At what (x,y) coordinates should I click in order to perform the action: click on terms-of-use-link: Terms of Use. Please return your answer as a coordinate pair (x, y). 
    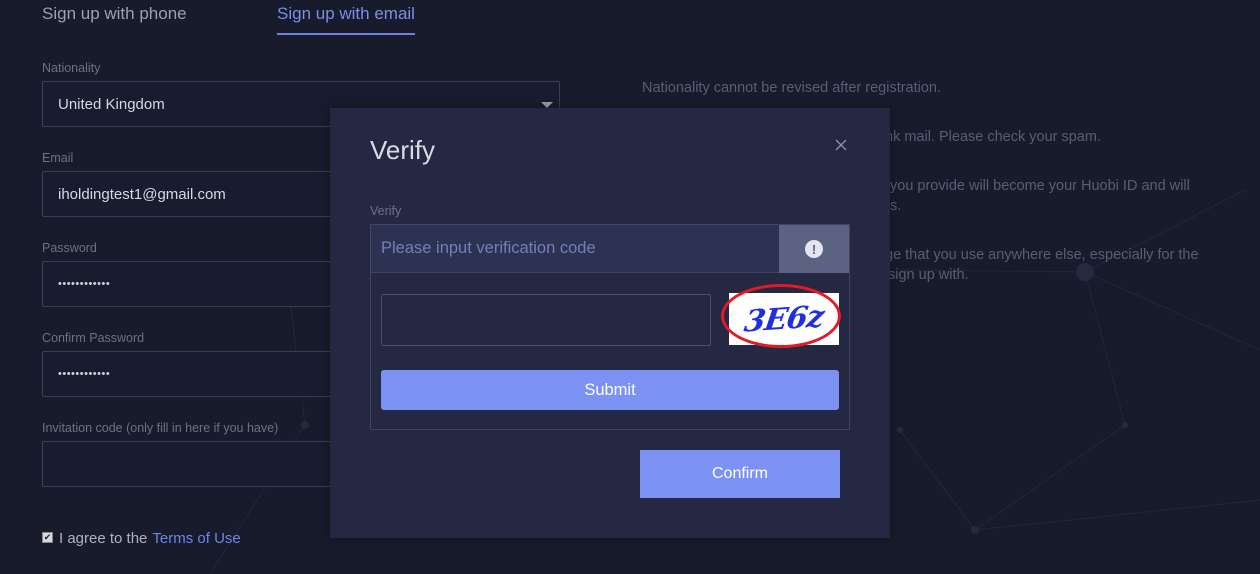
    Looking at the image, I should click on (196, 538).